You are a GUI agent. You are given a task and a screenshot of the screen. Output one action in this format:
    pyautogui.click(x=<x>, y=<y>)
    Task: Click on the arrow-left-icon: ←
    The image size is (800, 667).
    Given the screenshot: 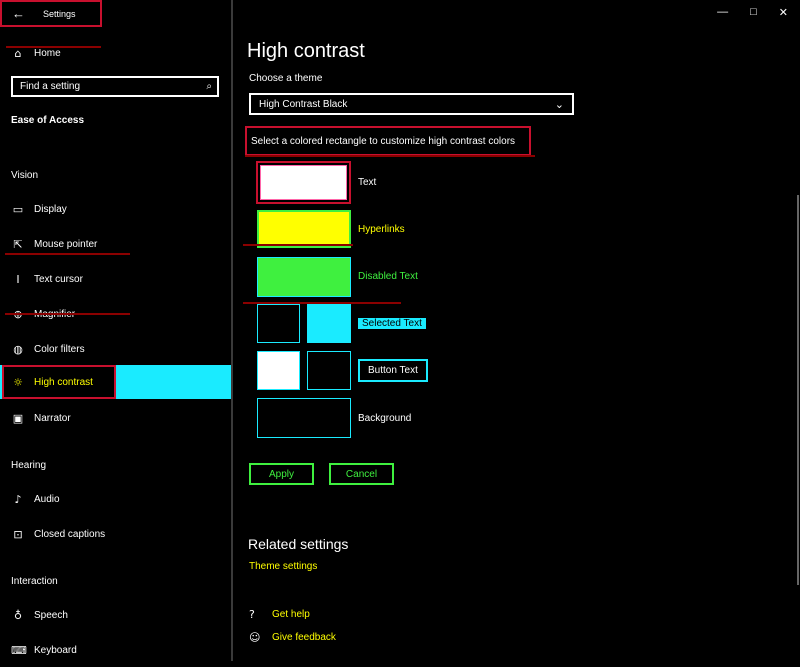 What is the action you would take?
    pyautogui.click(x=18, y=13)
    